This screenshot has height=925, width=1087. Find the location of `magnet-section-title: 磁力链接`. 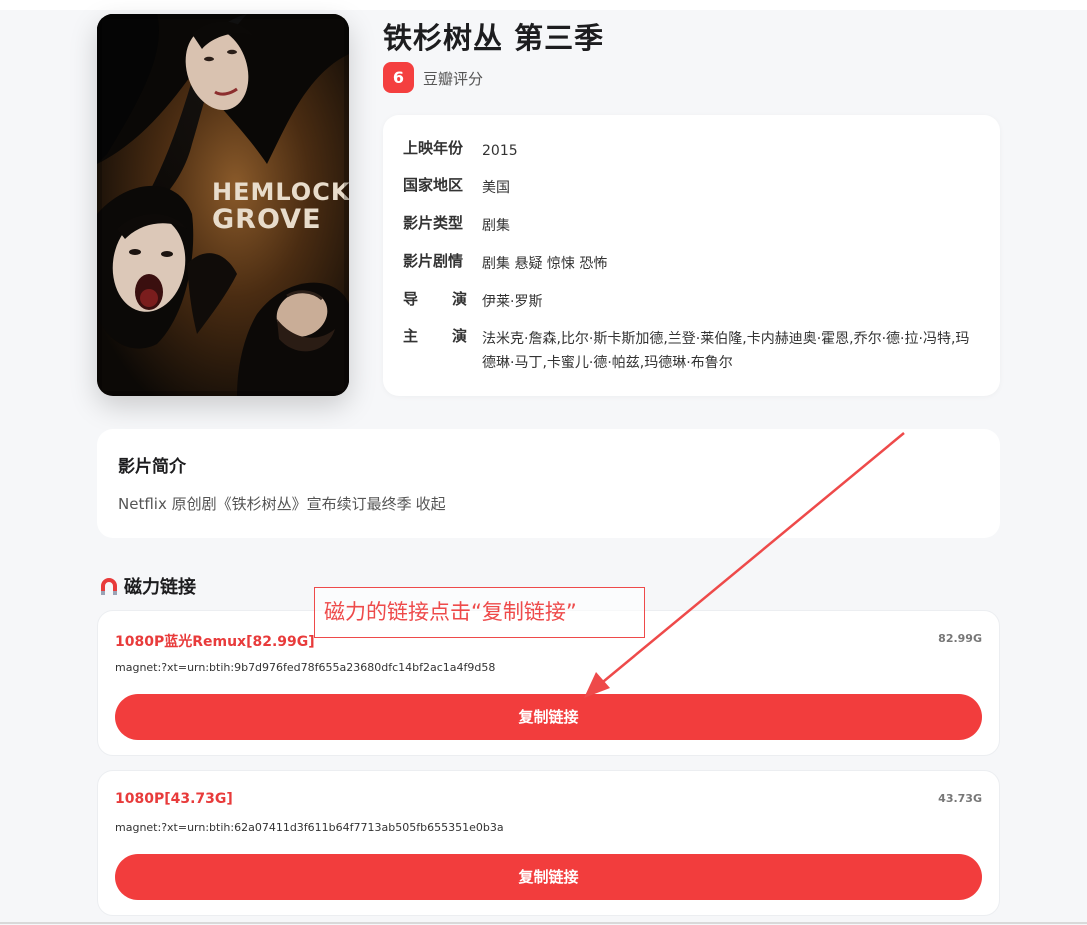

magnet-section-title: 磁力链接 is located at coordinates (148, 587).